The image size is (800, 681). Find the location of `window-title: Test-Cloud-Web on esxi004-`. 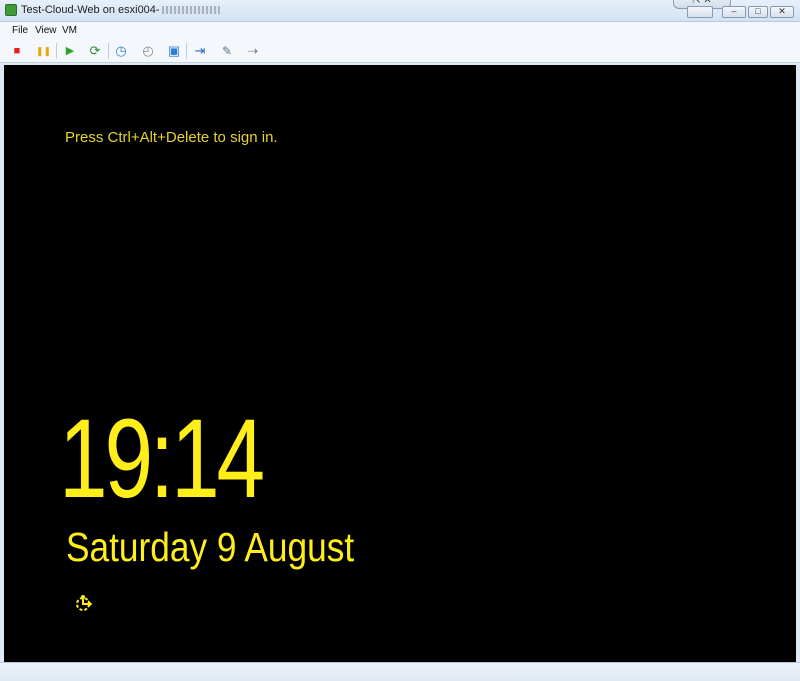

window-title: Test-Cloud-Web on esxi004- is located at coordinates (120, 10).